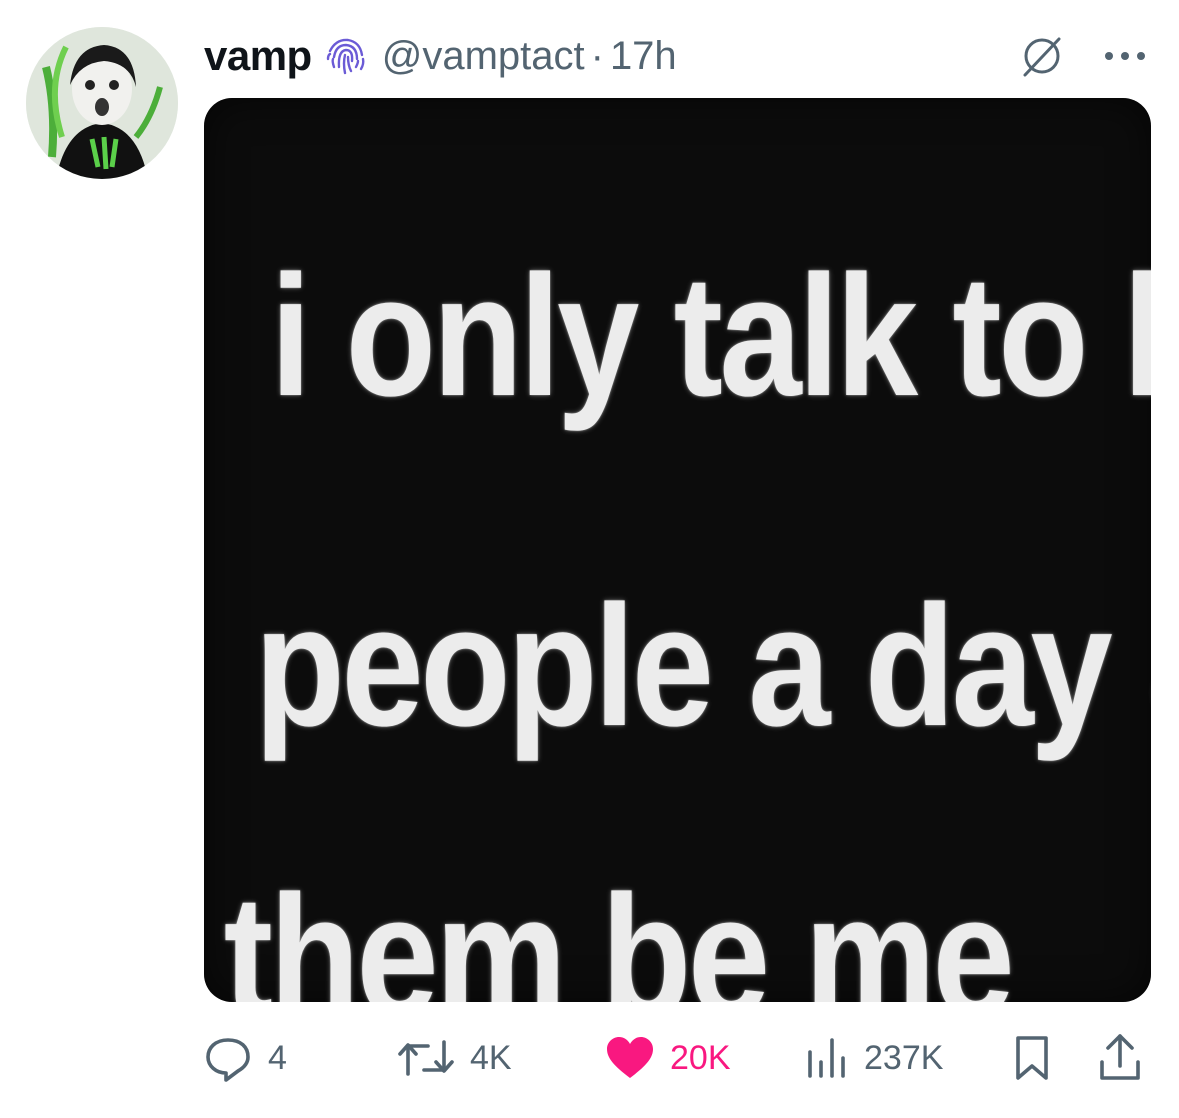 The height and width of the screenshot is (1118, 1179). I want to click on avatar-image, so click(102, 103).